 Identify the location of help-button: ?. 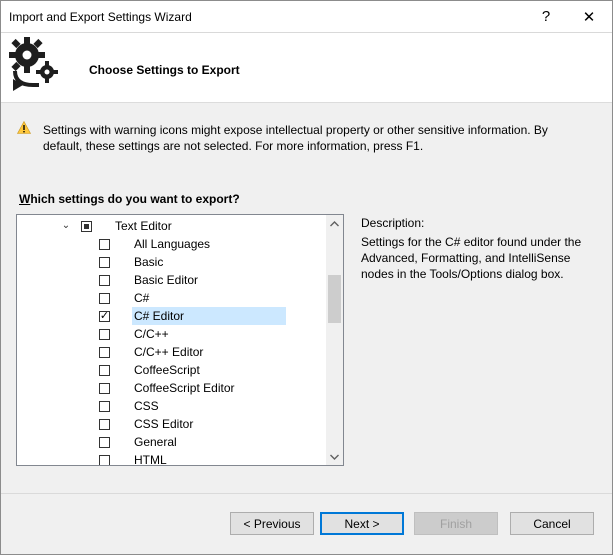
(546, 16).